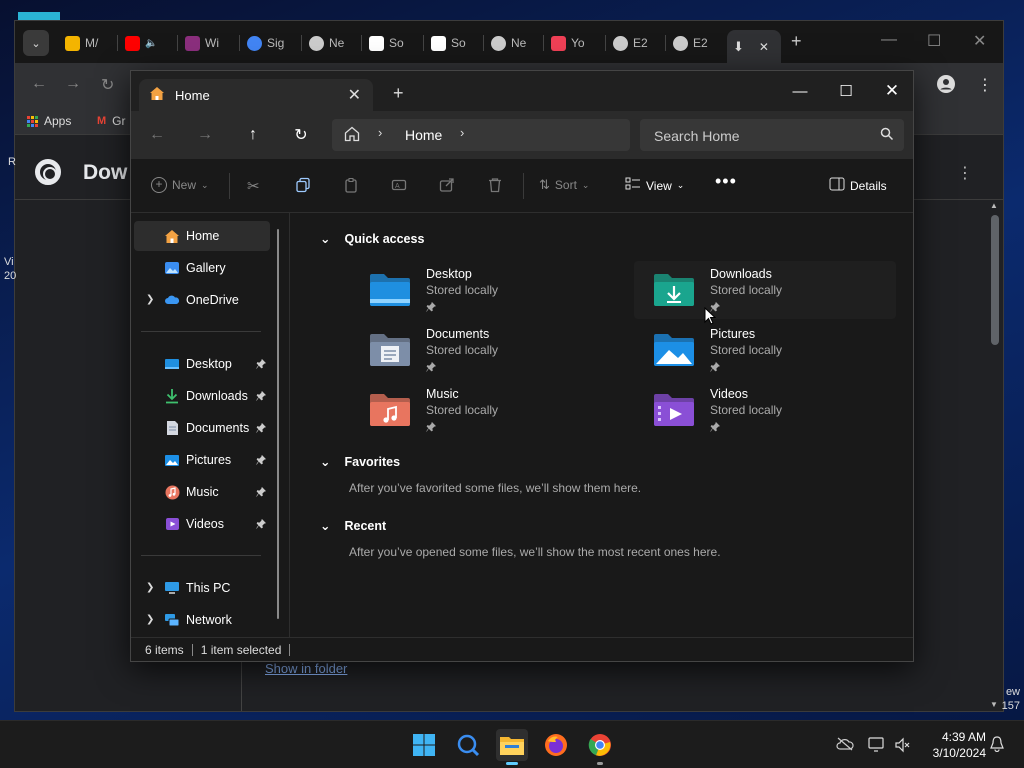  I want to click on sidebar-item-downloads: Downloads, so click(202, 396).